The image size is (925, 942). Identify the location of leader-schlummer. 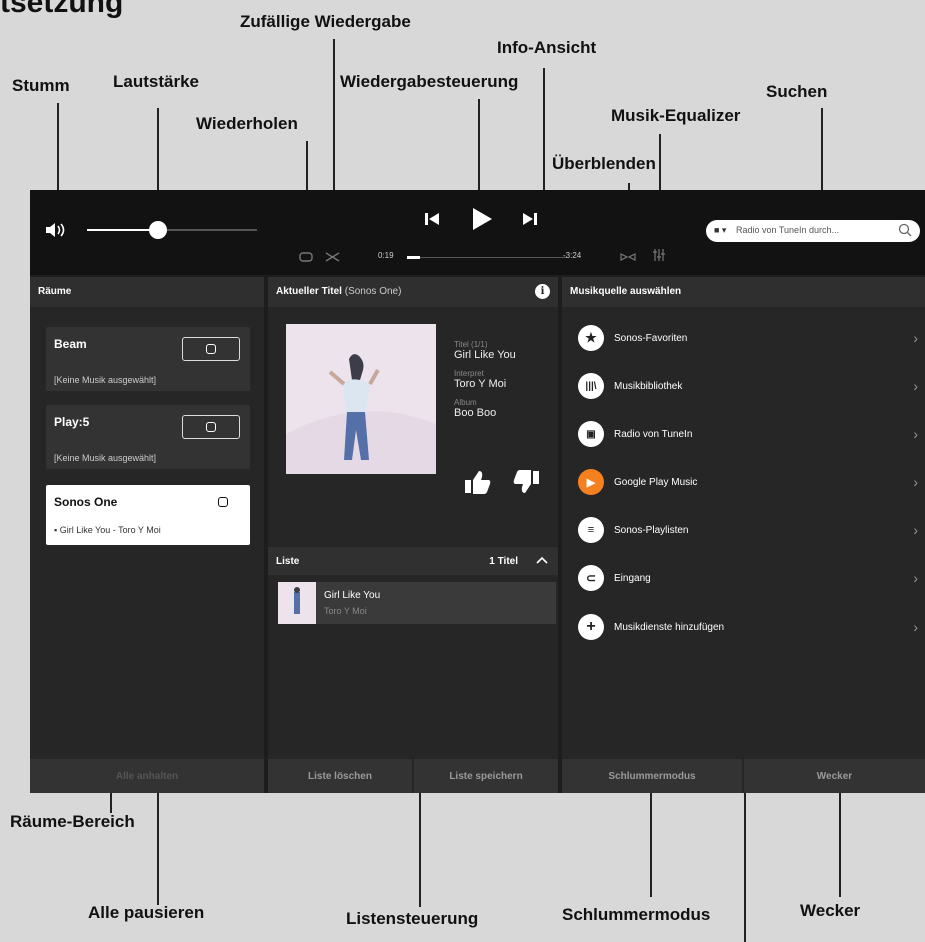
(651, 841).